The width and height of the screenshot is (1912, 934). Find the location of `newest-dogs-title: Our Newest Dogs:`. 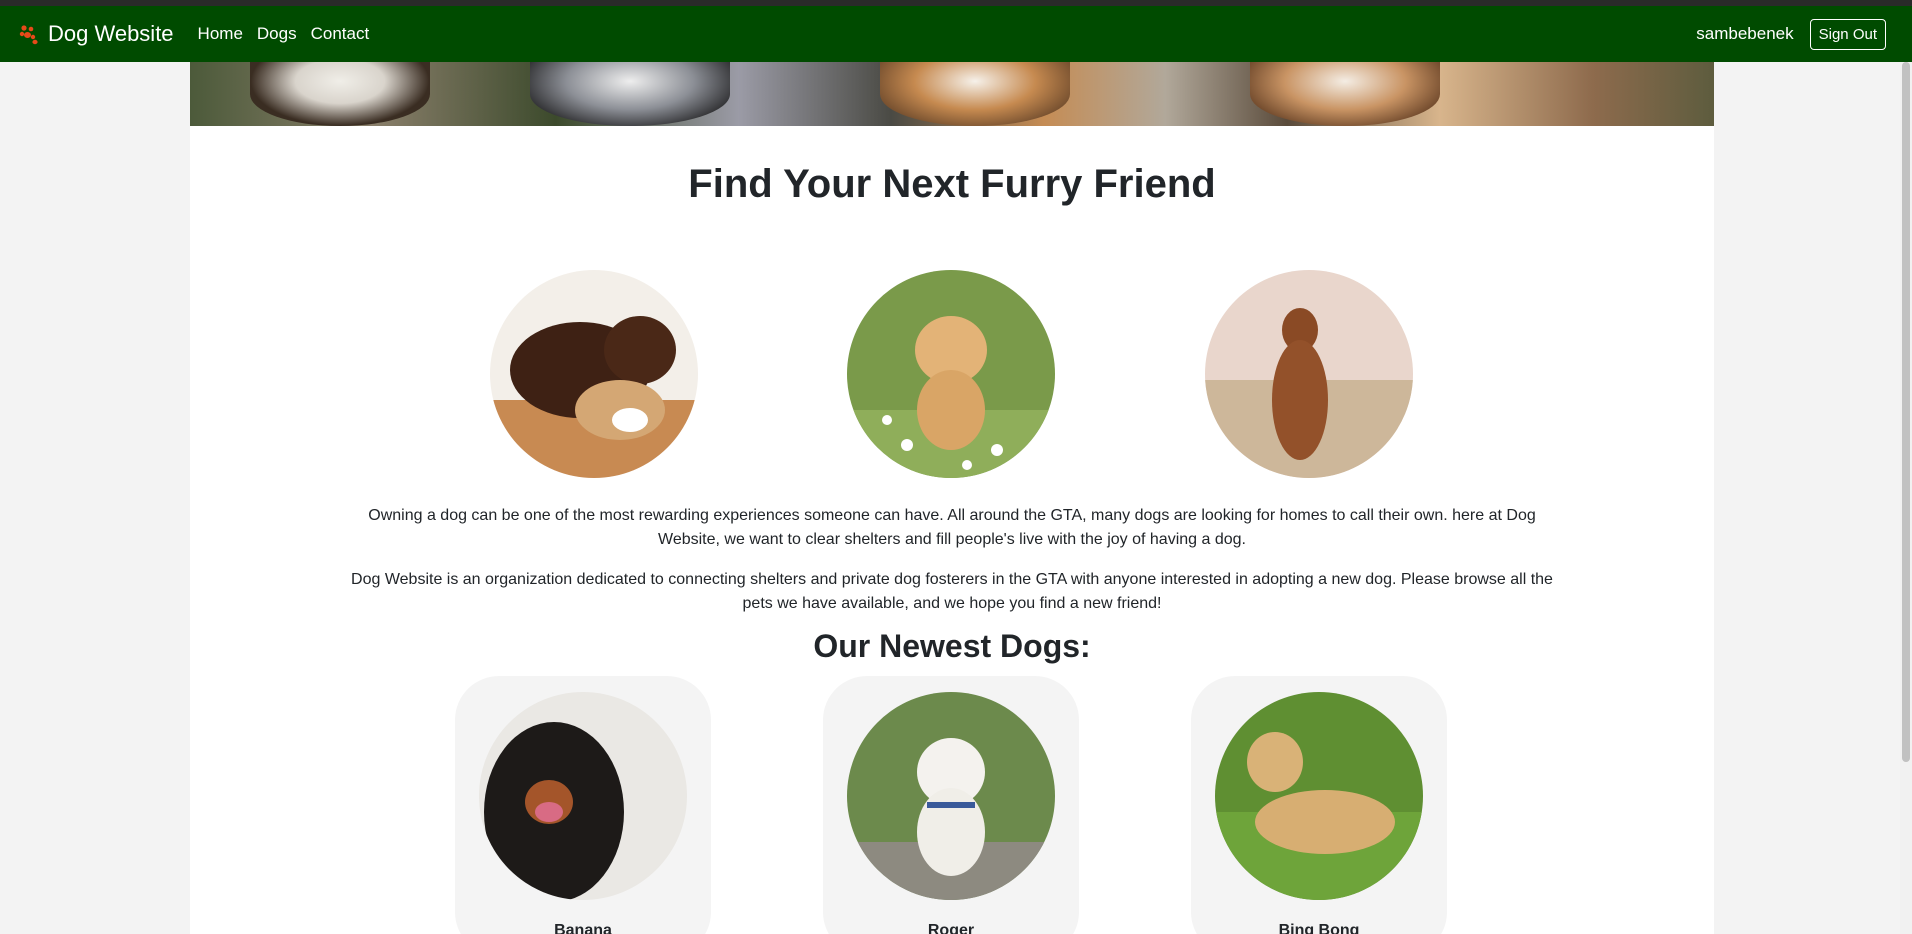

newest-dogs-title: Our Newest Dogs: is located at coordinates (952, 646).